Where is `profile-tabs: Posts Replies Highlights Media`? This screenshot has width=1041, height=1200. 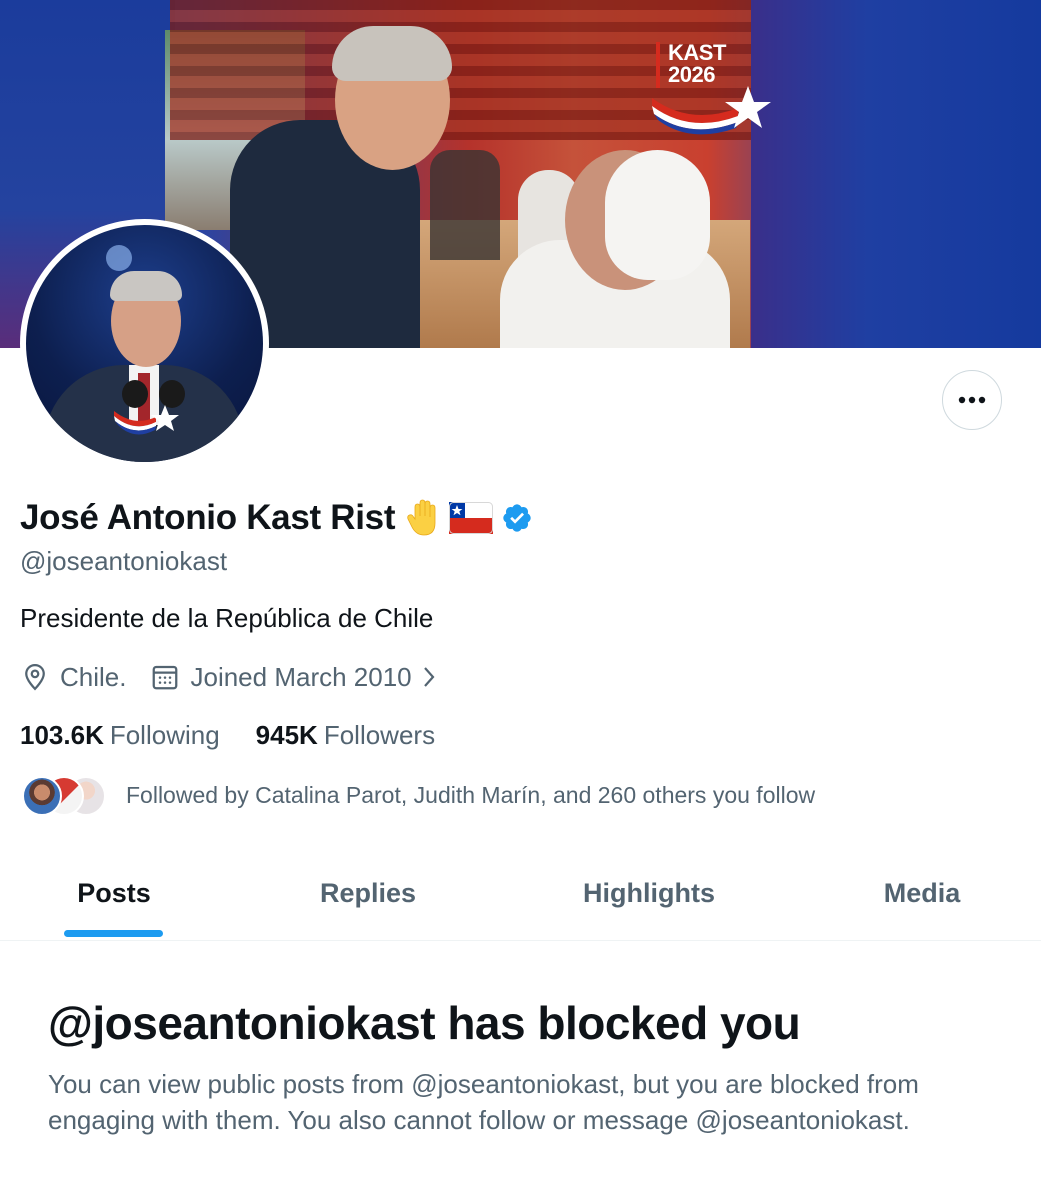 profile-tabs: Posts Replies Highlights Media is located at coordinates (520, 893).